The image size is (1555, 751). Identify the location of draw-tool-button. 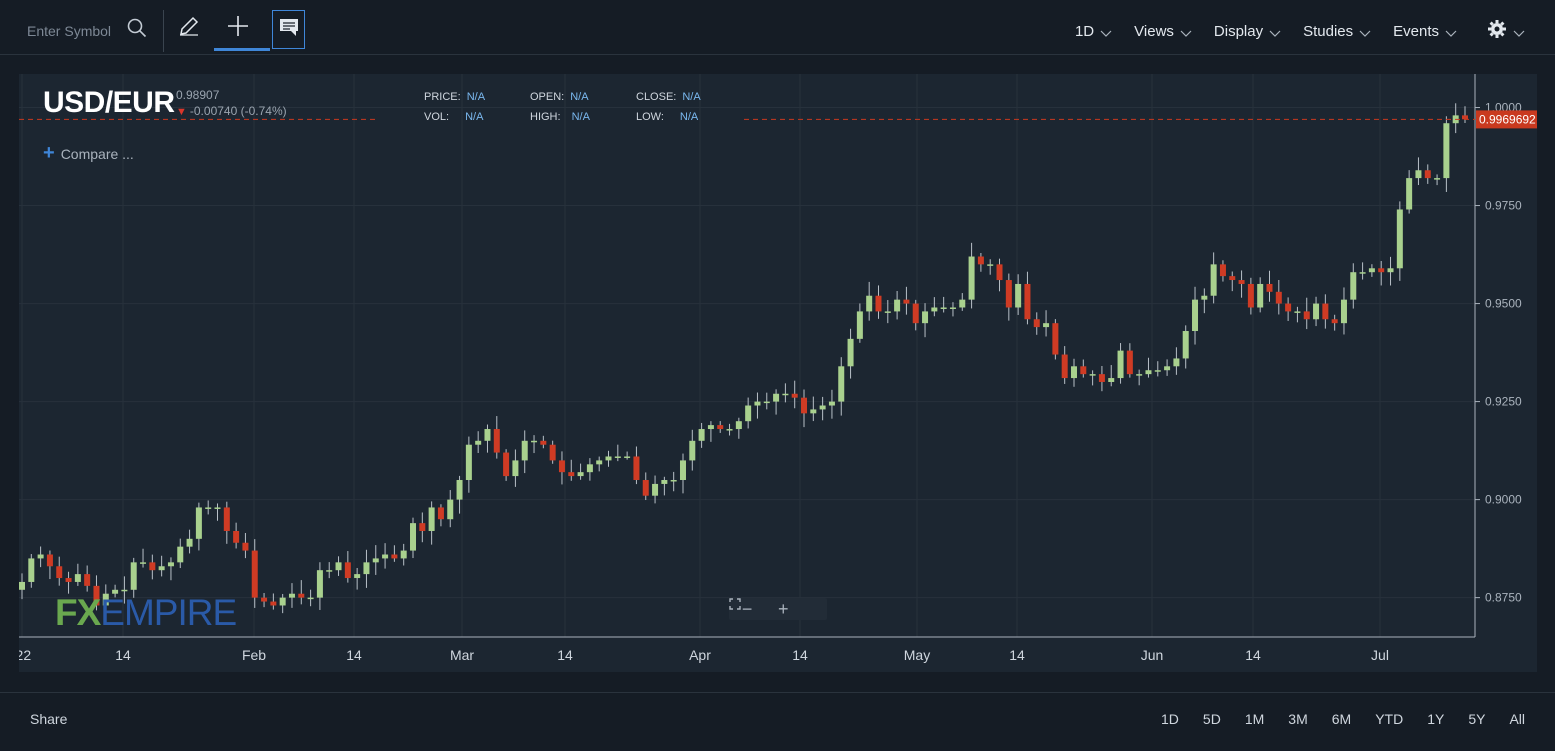
(189, 28).